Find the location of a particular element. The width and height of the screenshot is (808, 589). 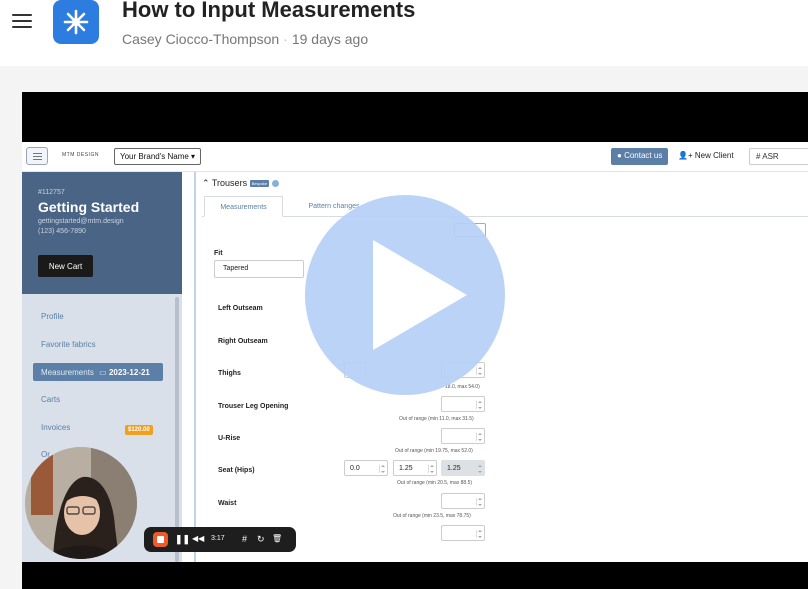

restart-icon: ↻ is located at coordinates (261, 539).